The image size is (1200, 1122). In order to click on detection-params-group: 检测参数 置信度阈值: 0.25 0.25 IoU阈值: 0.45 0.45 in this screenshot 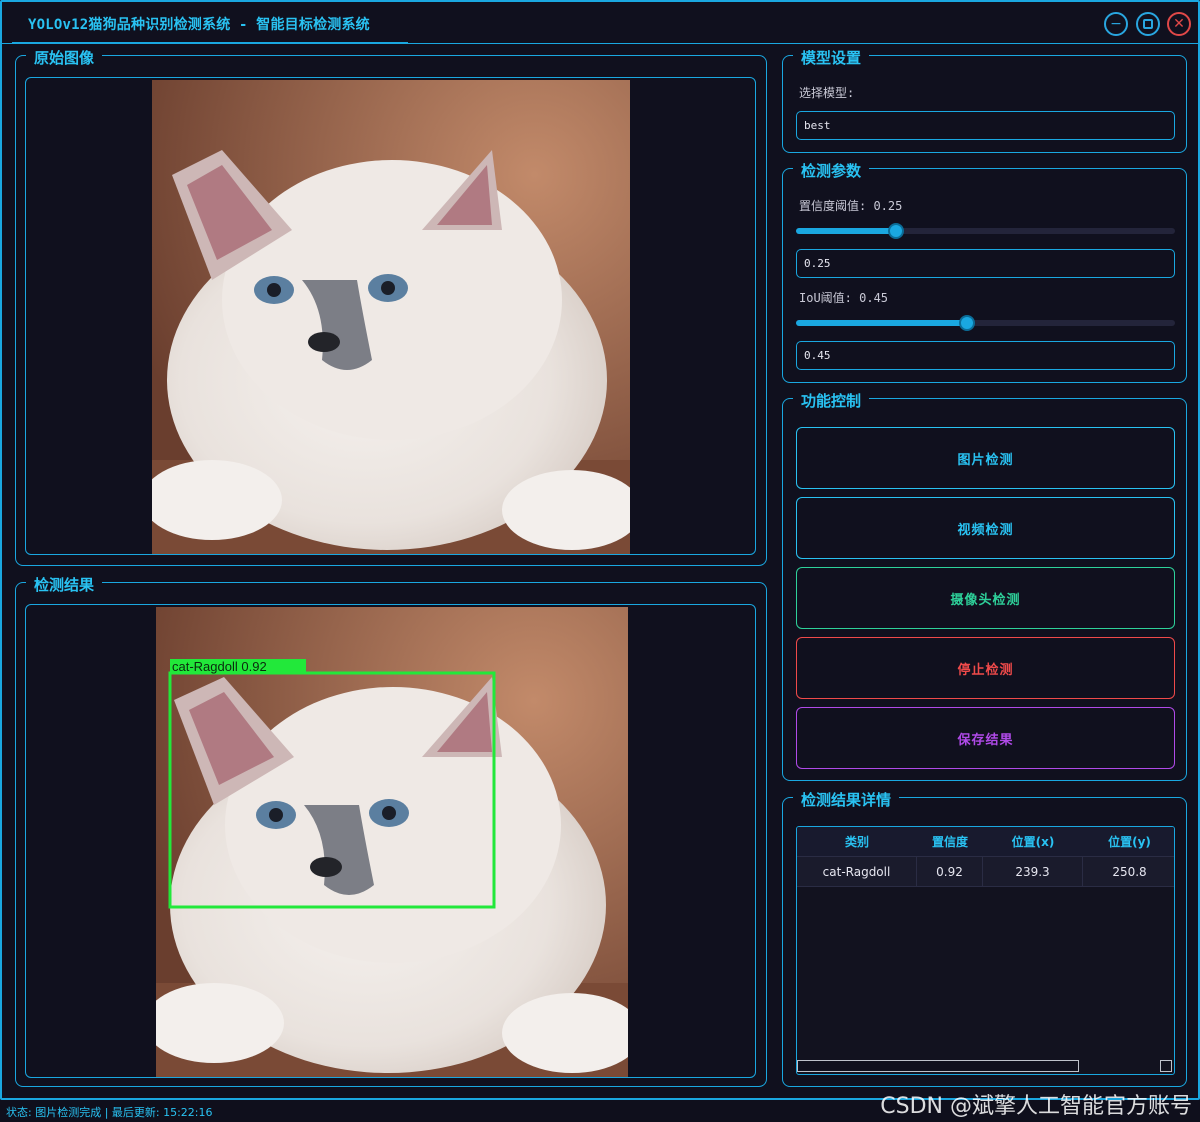, I will do `click(984, 271)`.